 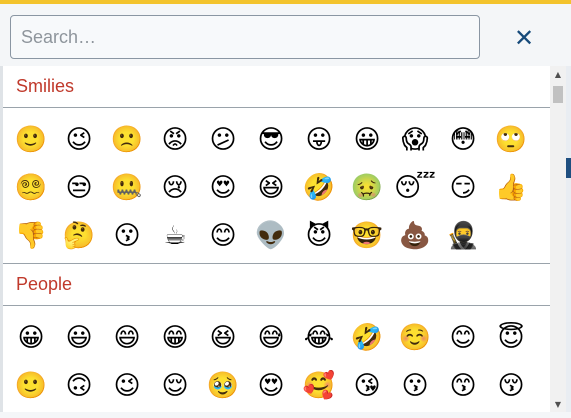 What do you see at coordinates (79, 188) in the screenshot?
I see `emoji-button: 😒` at bounding box center [79, 188].